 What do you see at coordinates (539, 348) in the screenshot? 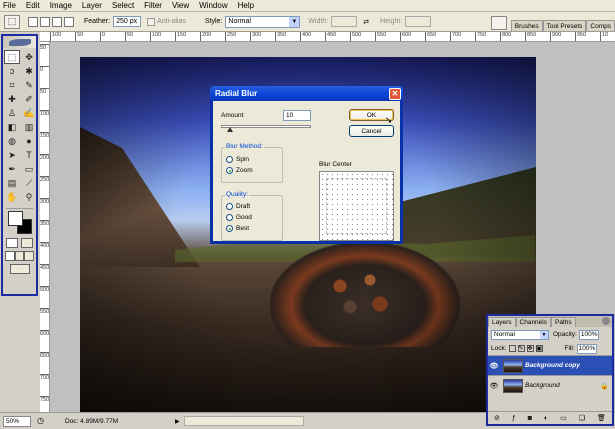
I see `lock-all-icon: ▣` at bounding box center [539, 348].